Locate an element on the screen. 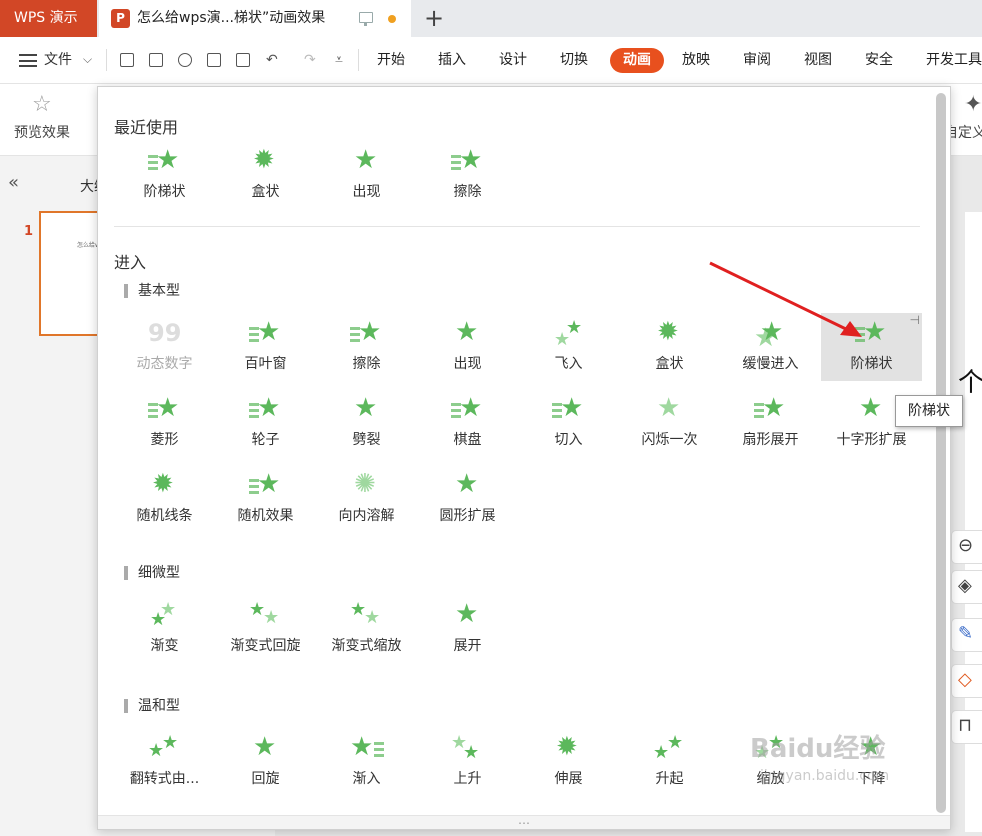 This screenshot has width=982, height=836. effect-label: 擦除 is located at coordinates (366, 364).